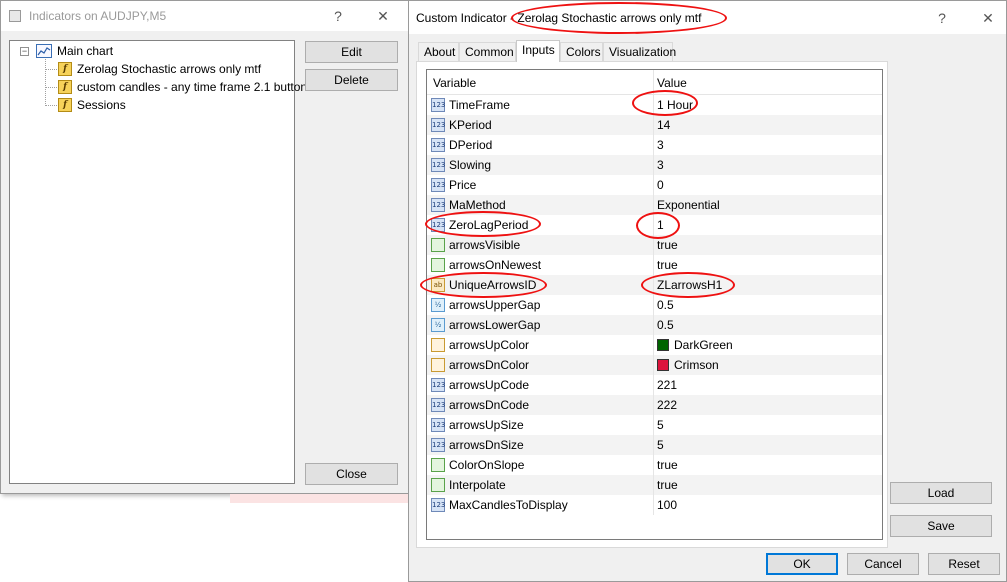 This screenshot has height=582, width=1007. Describe the element at coordinates (667, 385) in the screenshot. I see `param-value: 221` at that location.